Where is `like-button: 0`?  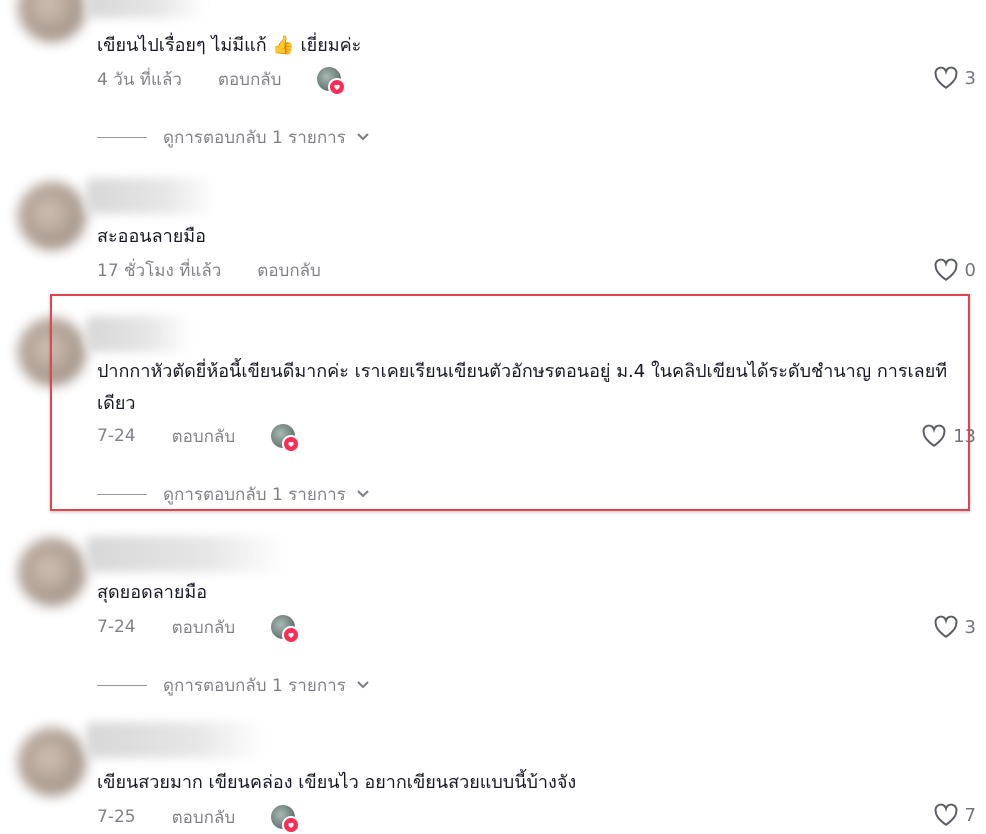
like-button: 0 is located at coordinates (954, 270).